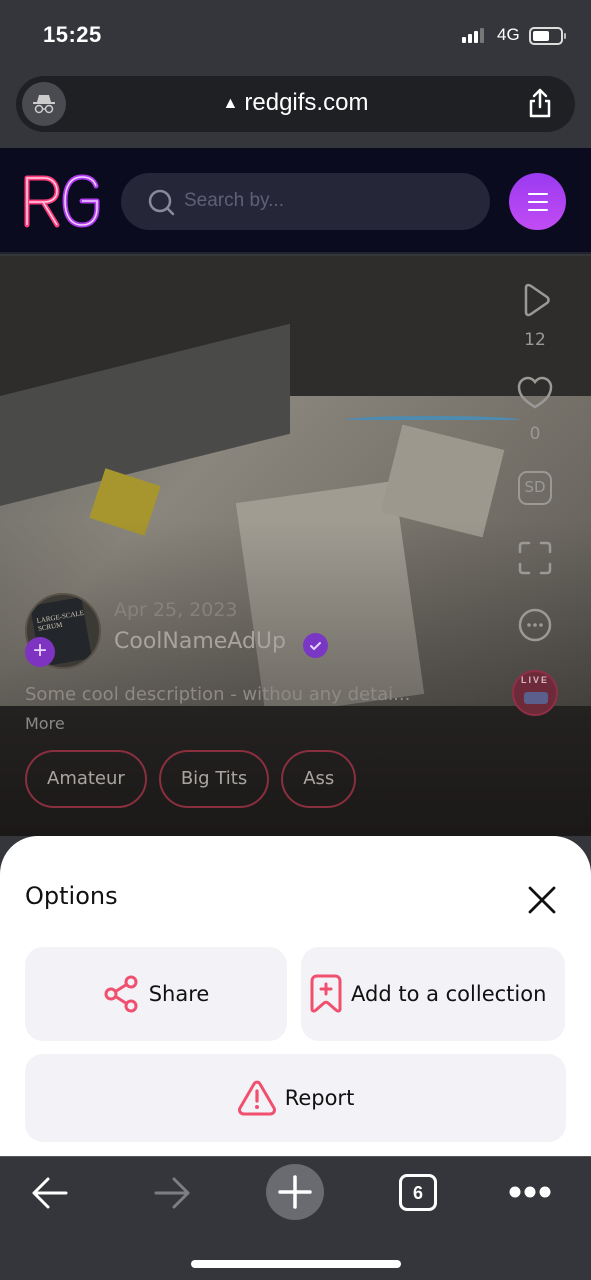 This screenshot has width=591, height=1280. I want to click on share-icon, so click(121, 994).